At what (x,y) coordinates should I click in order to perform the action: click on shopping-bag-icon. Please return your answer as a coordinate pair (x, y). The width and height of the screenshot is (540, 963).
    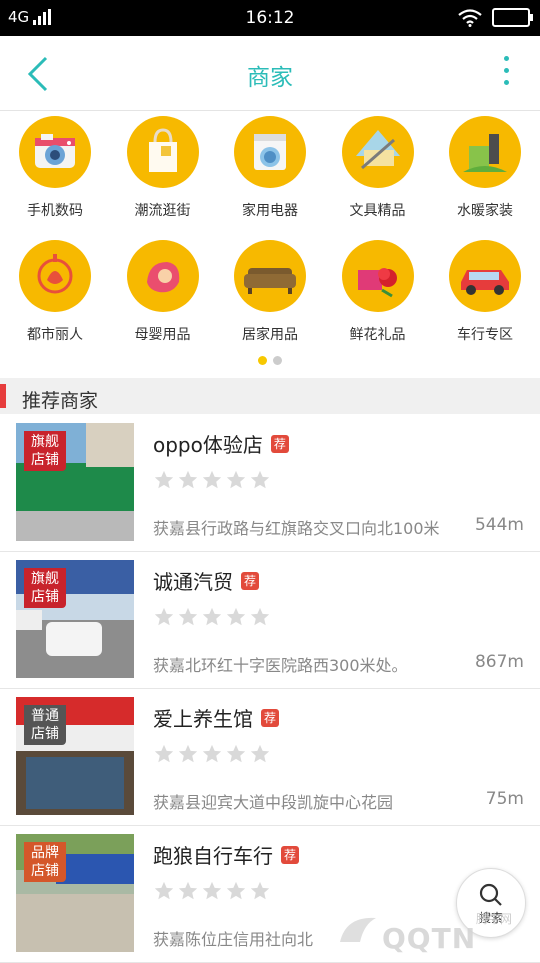
    Looking at the image, I should click on (162, 150).